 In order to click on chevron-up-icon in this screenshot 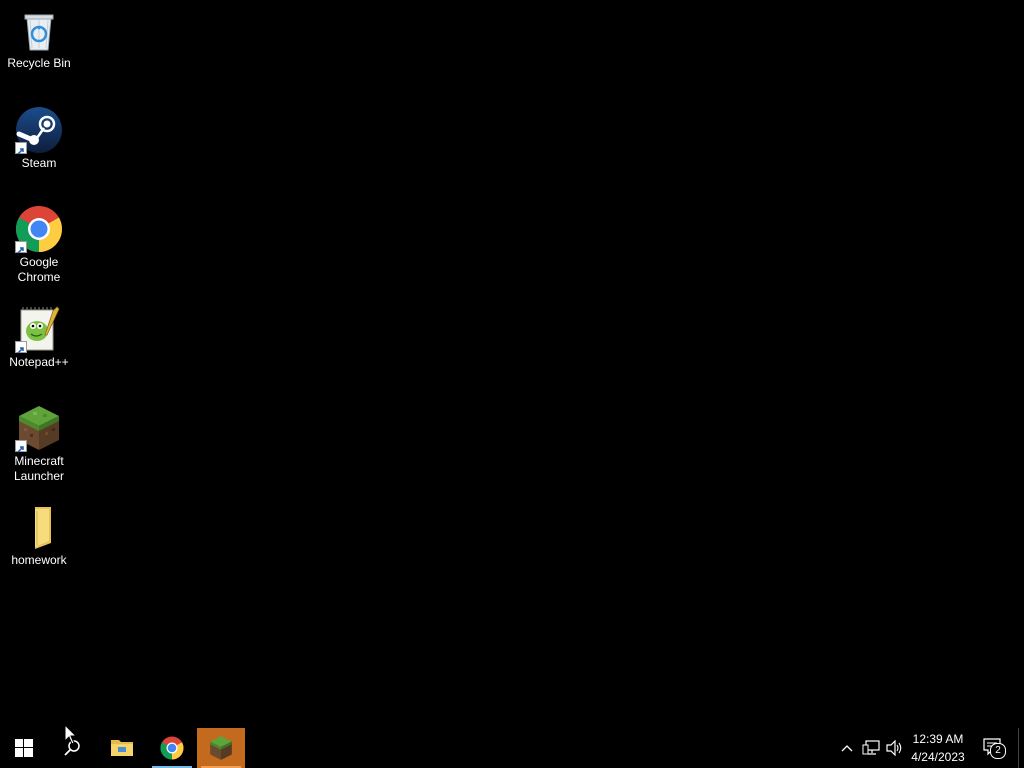, I will do `click(847, 748)`.